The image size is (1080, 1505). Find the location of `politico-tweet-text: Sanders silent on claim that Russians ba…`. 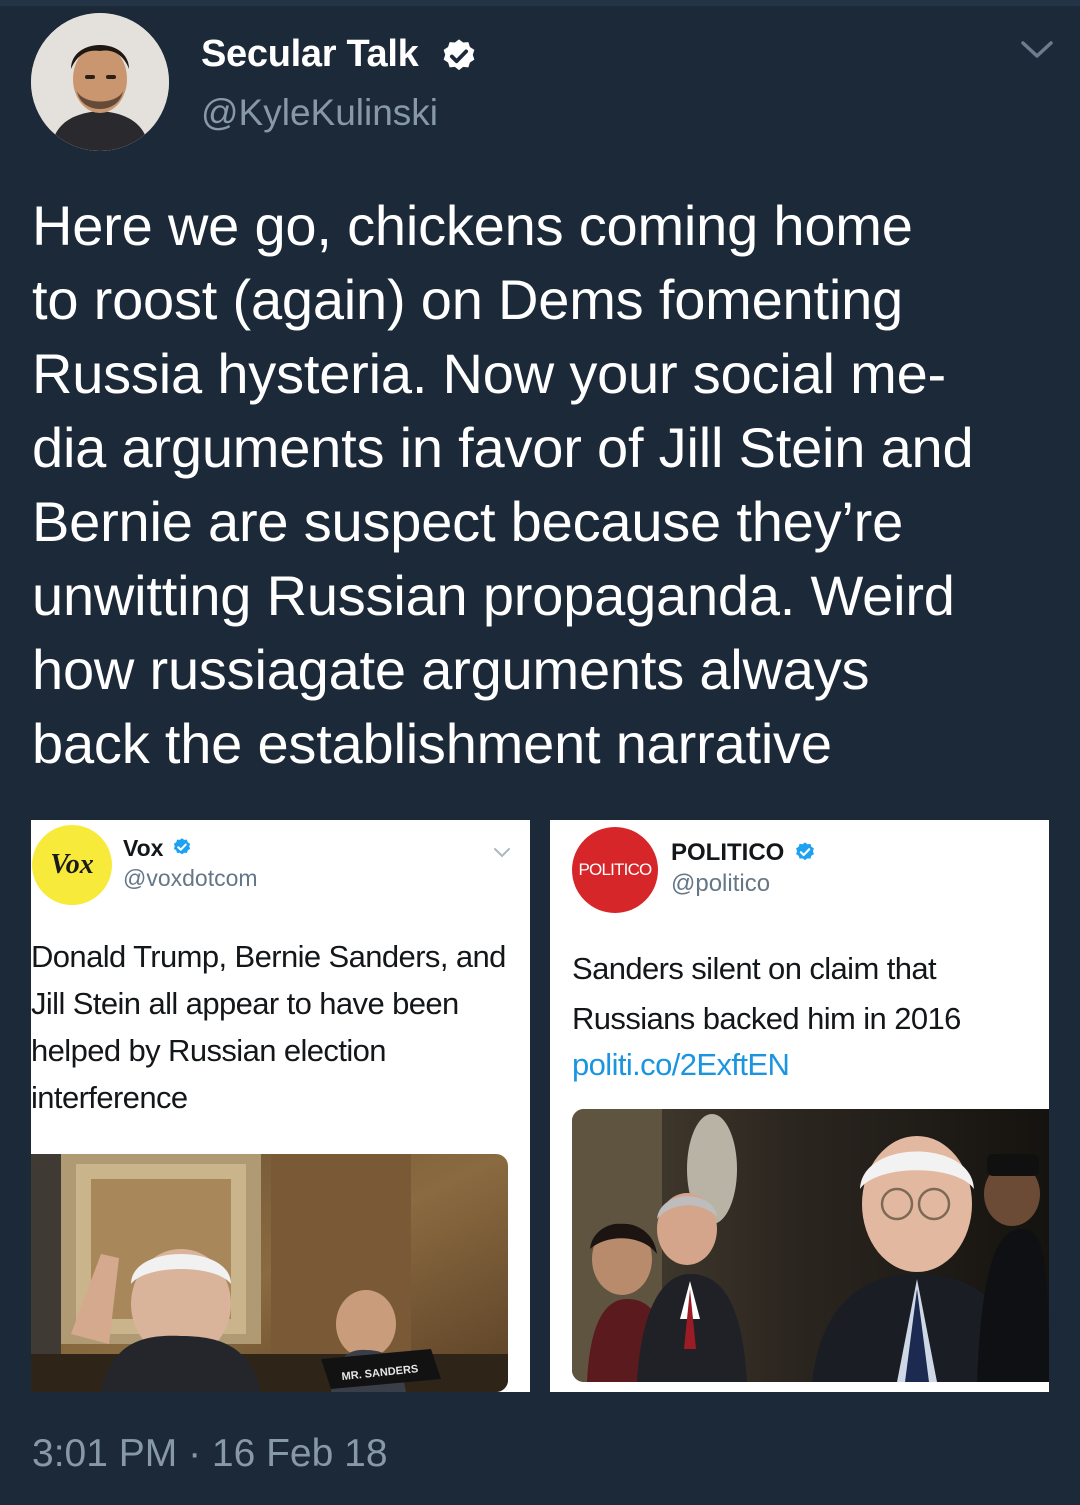

politico-tweet-text: Sanders silent on claim that Russians ba… is located at coordinates (766, 994).